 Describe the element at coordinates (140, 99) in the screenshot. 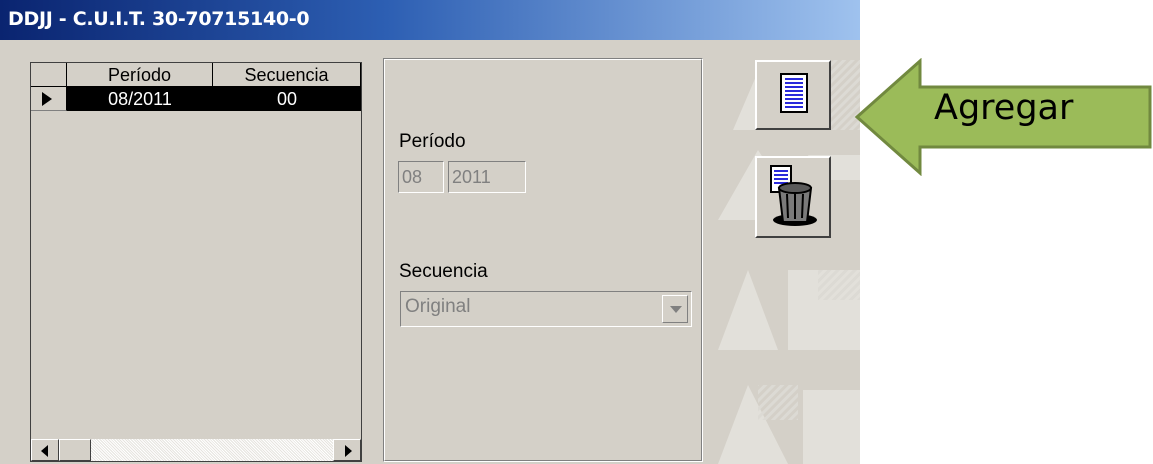

I see `cell-periodo: 08/2011` at that location.